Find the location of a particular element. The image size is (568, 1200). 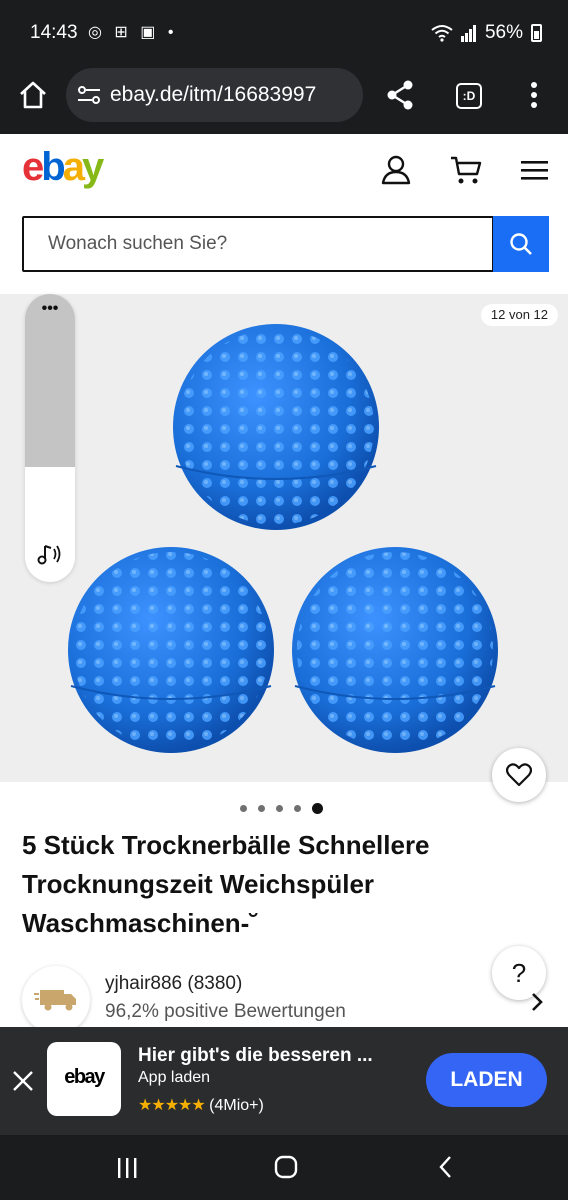

banner-subtitle: App laden is located at coordinates (174, 1077).